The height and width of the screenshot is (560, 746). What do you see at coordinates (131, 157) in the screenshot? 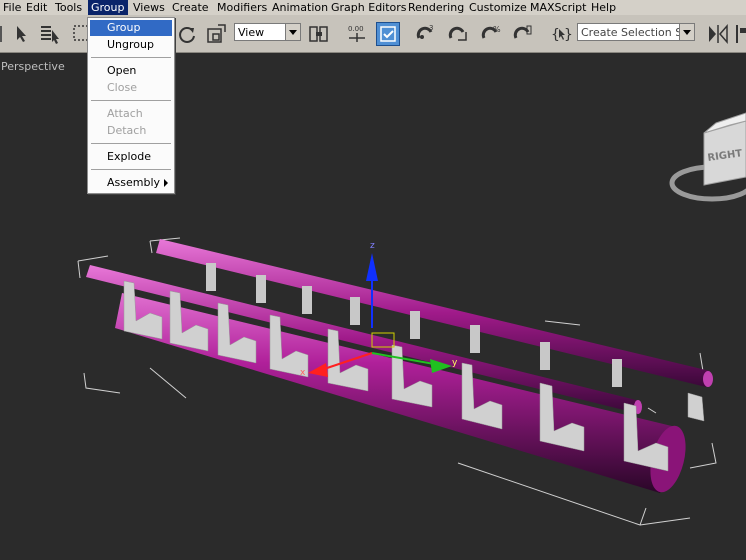
I see `menu-item-explode: Explode` at bounding box center [131, 157].